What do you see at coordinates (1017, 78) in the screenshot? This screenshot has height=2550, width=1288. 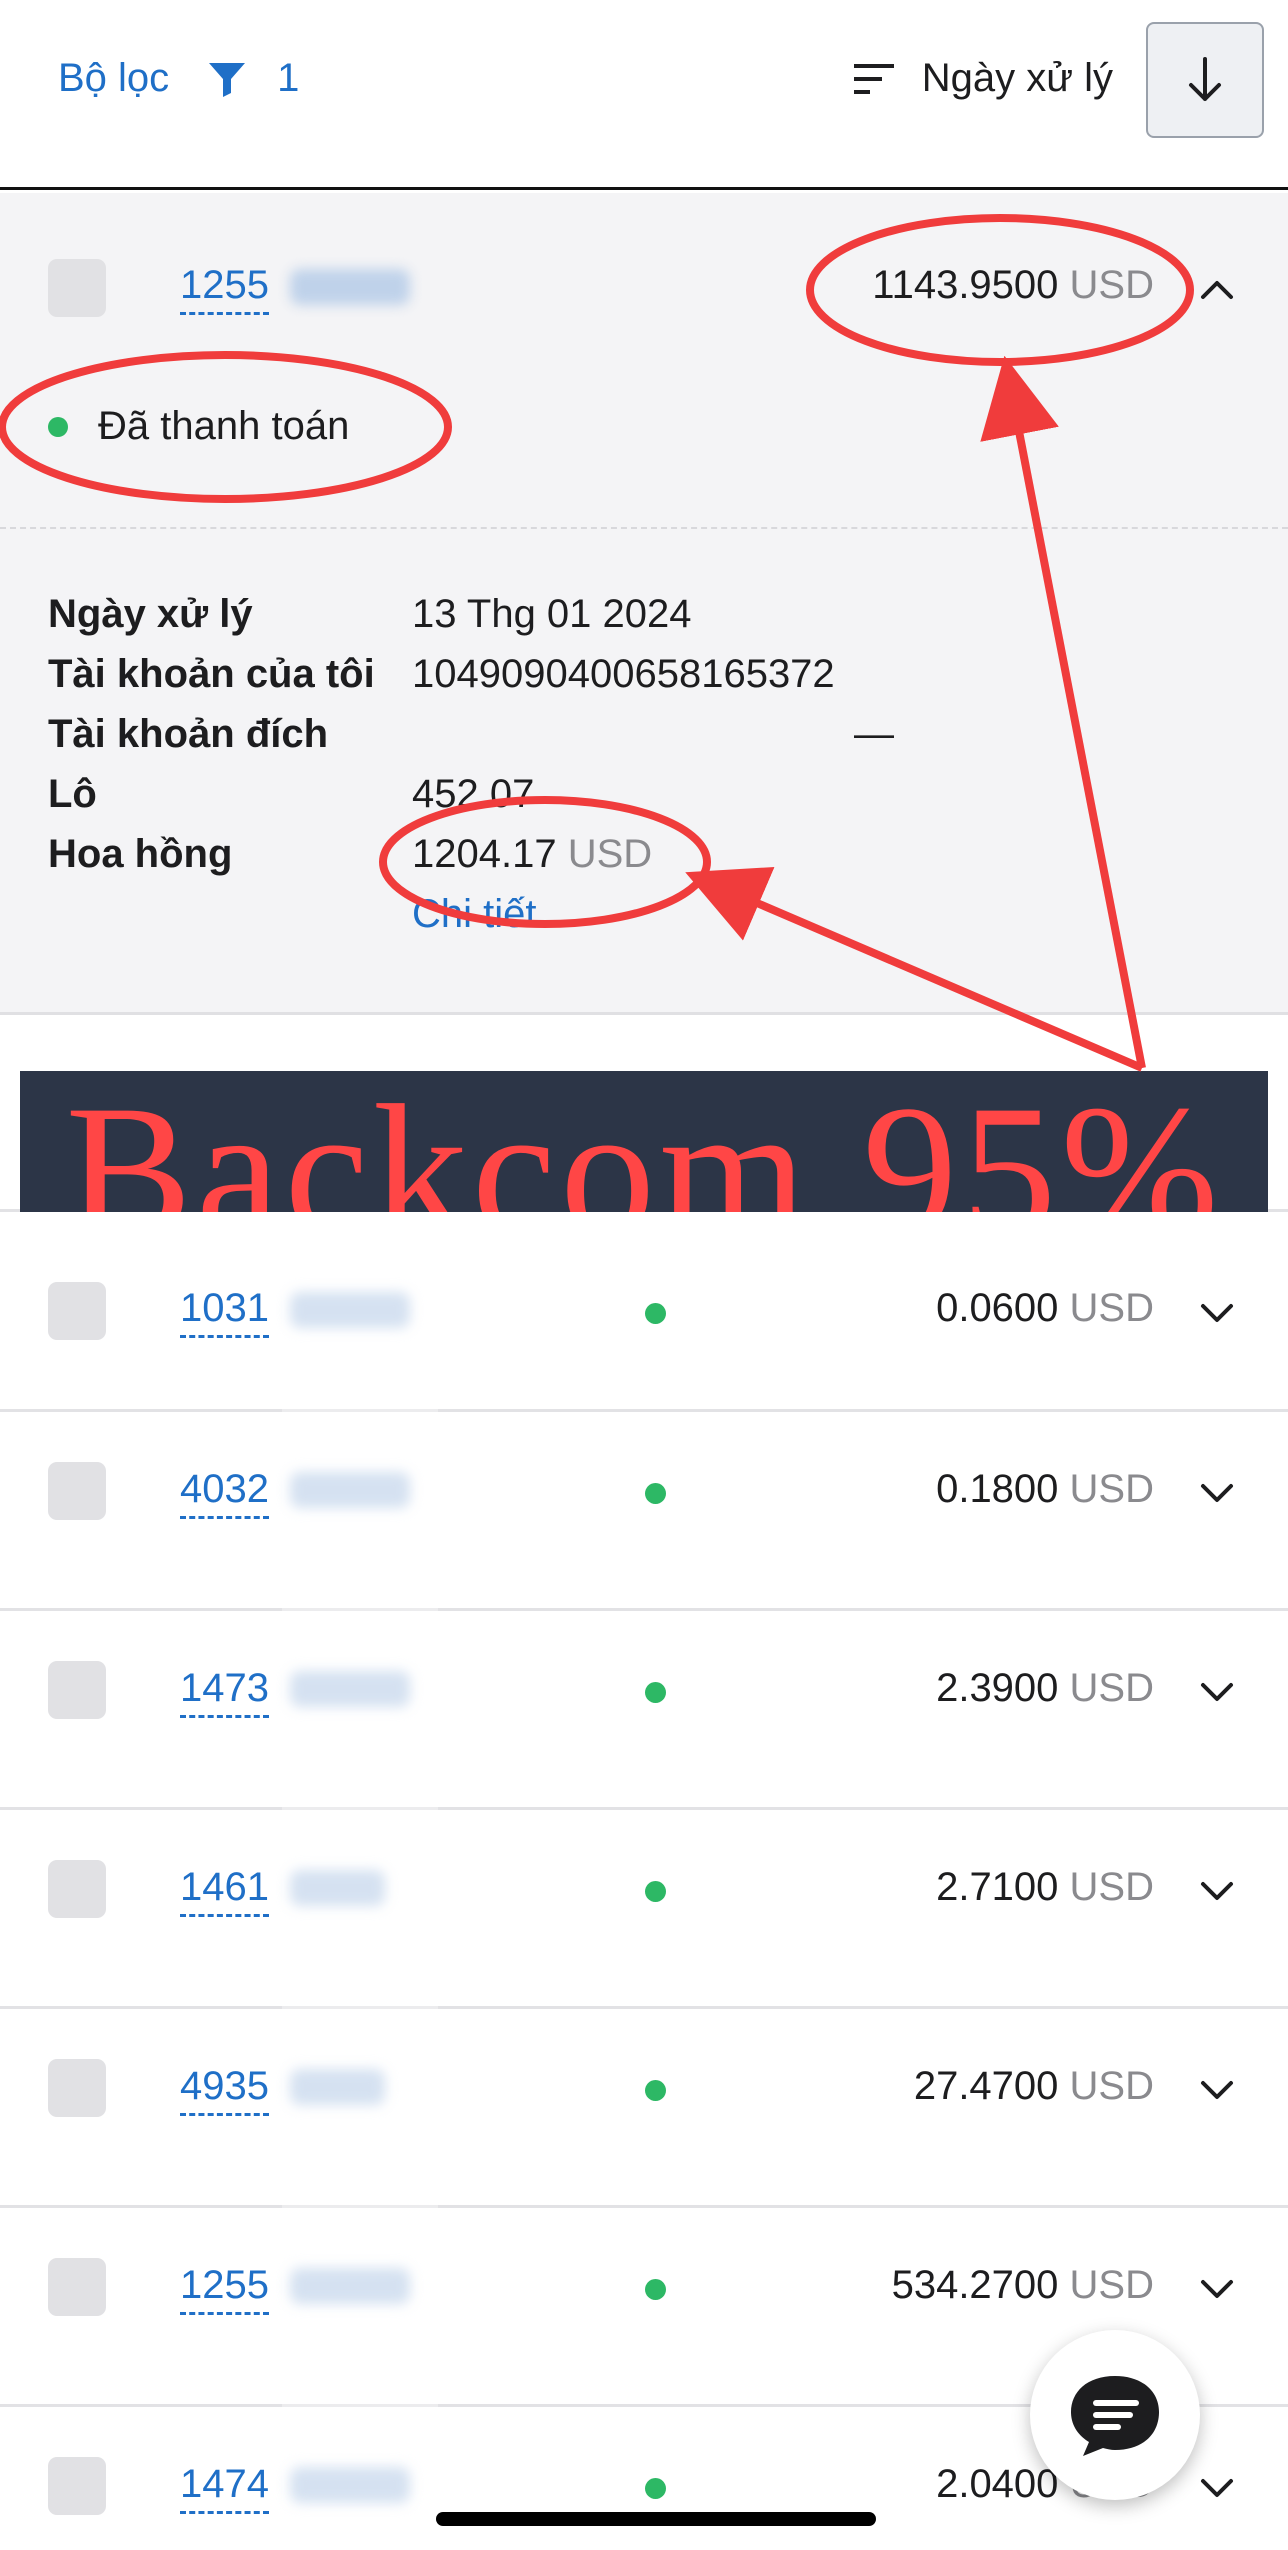 I see `sort-label: Ngày xử lý` at bounding box center [1017, 78].